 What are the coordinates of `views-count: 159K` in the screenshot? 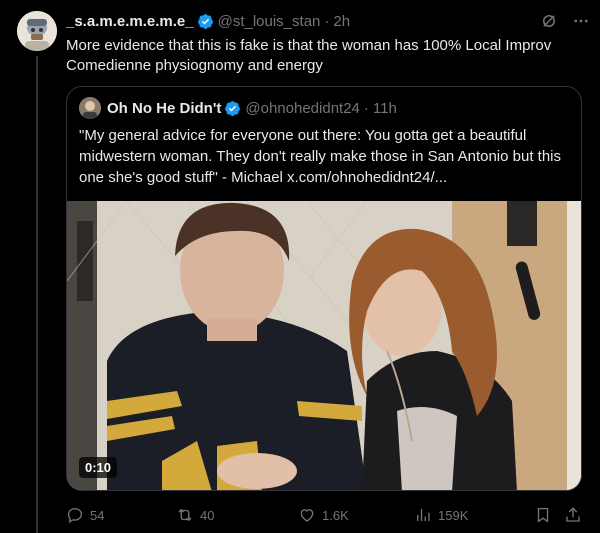 It's located at (453, 515).